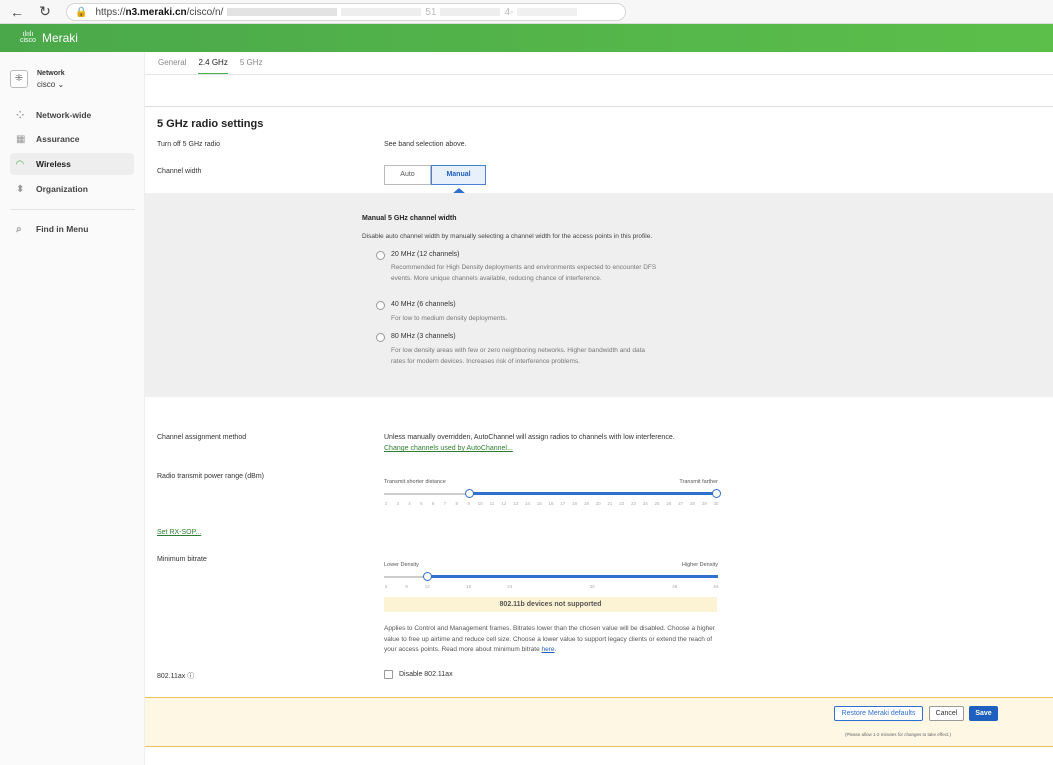 This screenshot has height=765, width=1053. What do you see at coordinates (599, 722) in the screenshot?
I see `save-bar` at bounding box center [599, 722].